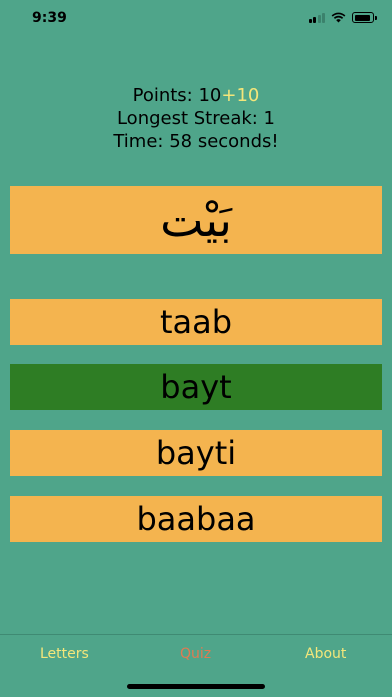  Describe the element at coordinates (196, 686) in the screenshot. I see `home-indicator` at that location.